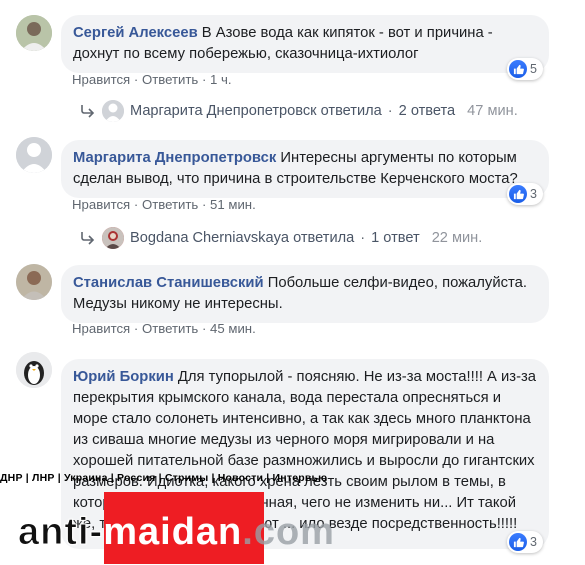 The image size is (585, 565). I want to click on comment-actions: Нравится · Ответить · 1 ч., so click(152, 79).